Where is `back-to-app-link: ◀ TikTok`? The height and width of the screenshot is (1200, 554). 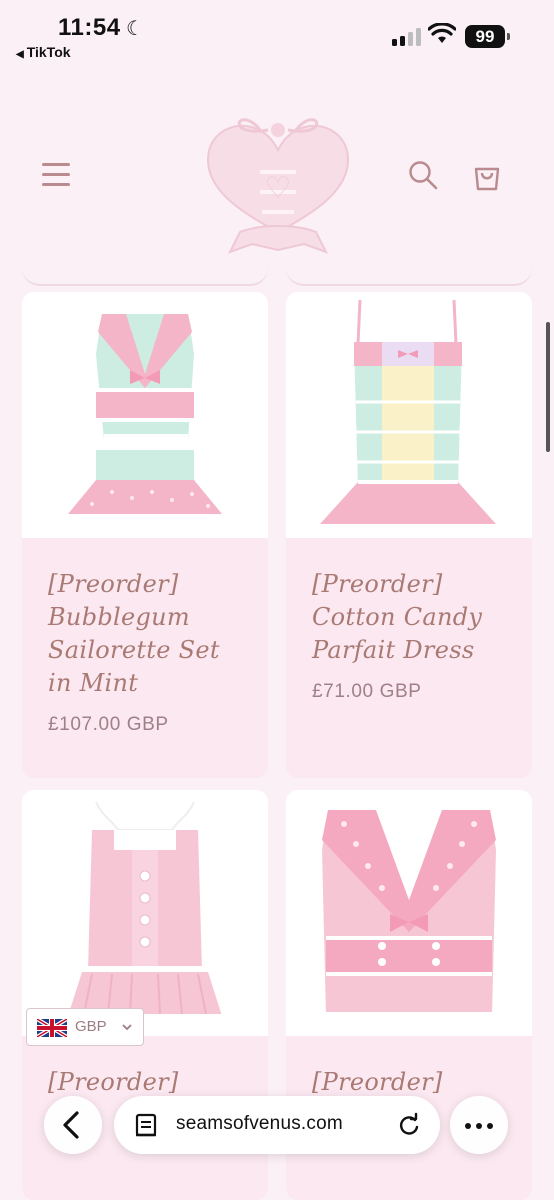 back-to-app-link: ◀ TikTok is located at coordinates (43, 52).